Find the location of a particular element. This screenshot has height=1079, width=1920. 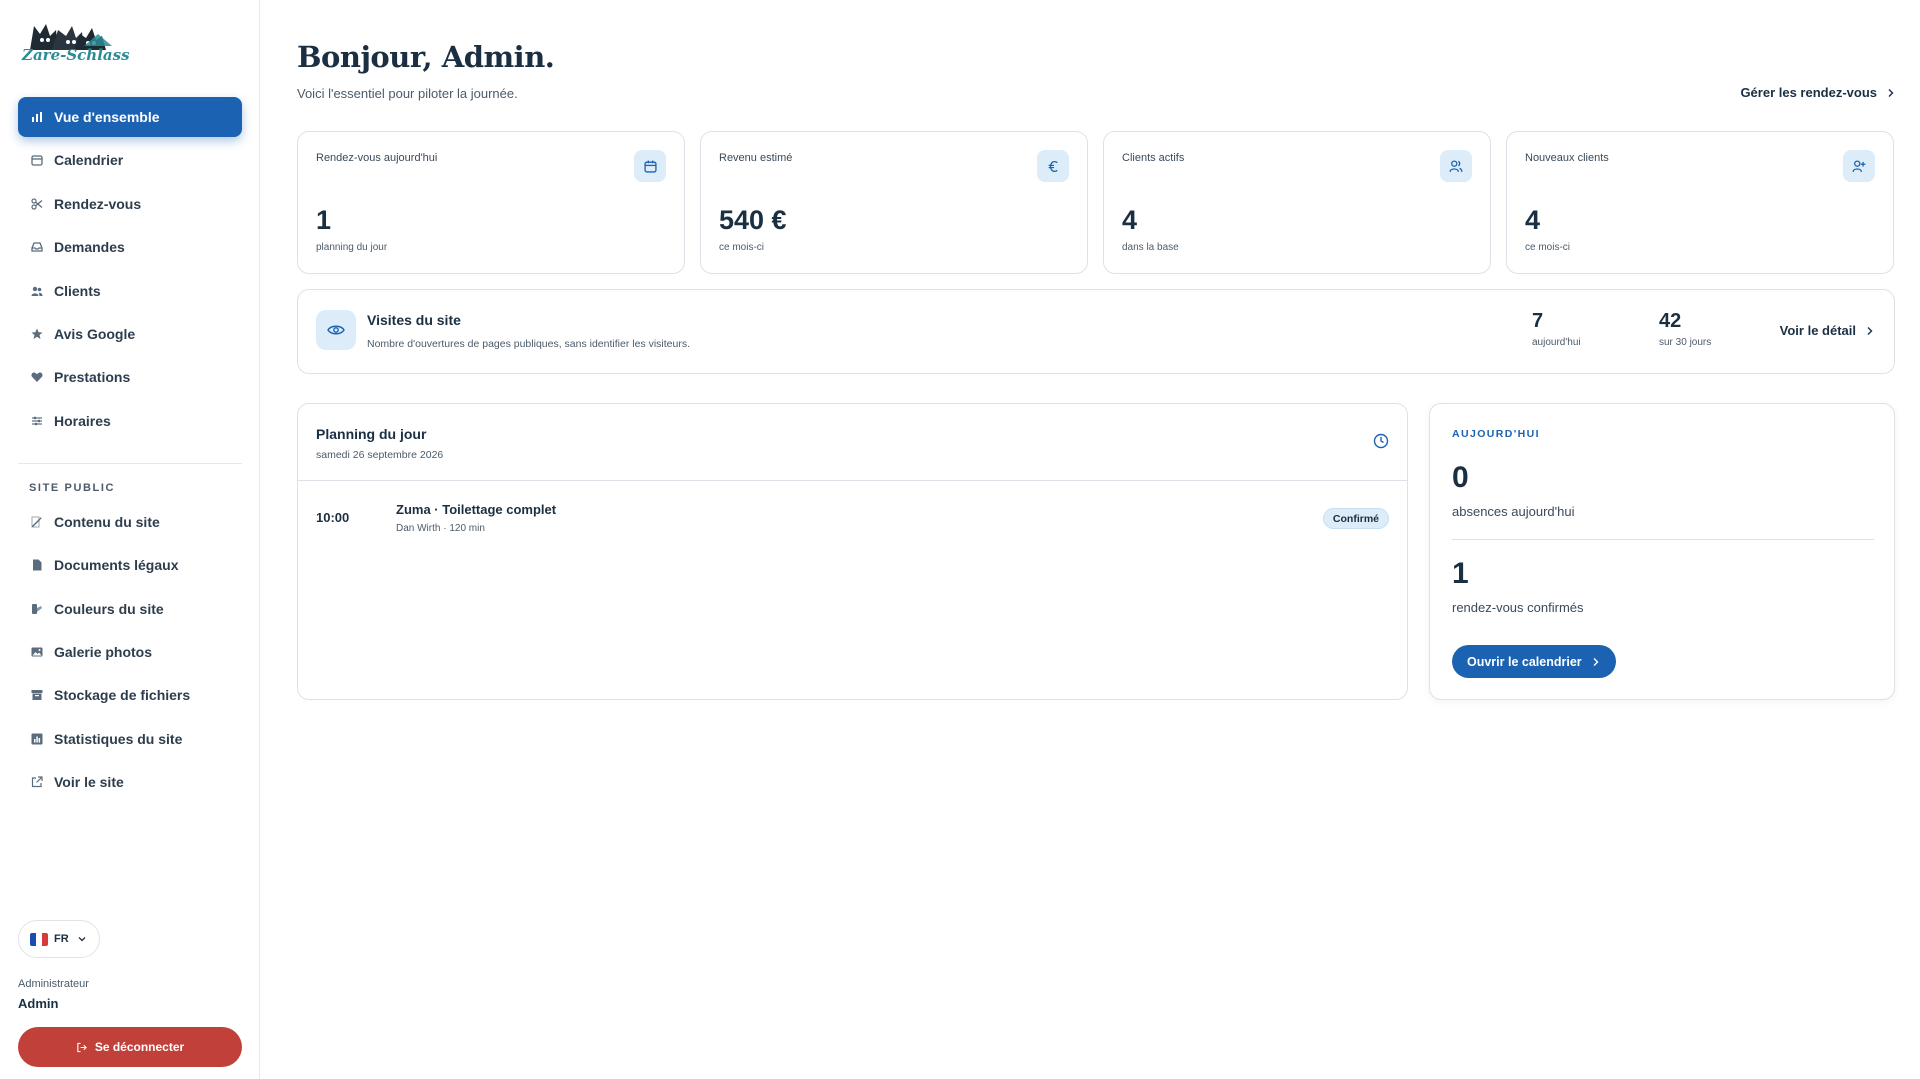

sidebar-item-horaires: Horaires is located at coordinates (130, 421).